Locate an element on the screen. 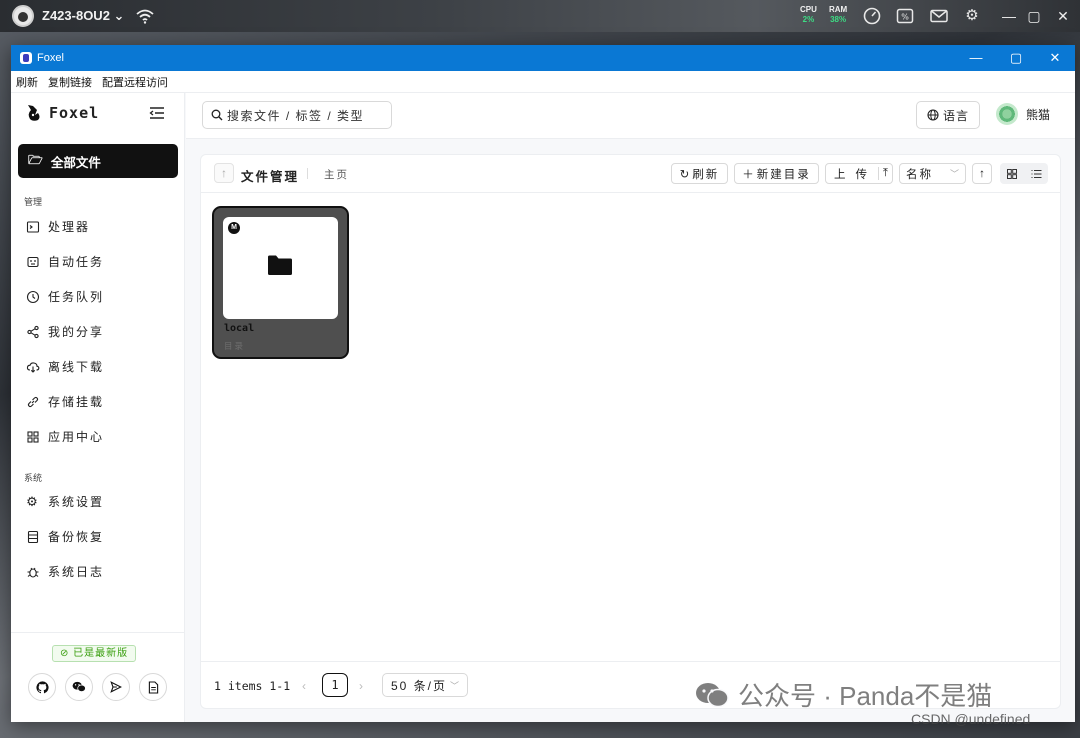 This screenshot has height=738, width=1080. bug-icon is located at coordinates (33, 572).